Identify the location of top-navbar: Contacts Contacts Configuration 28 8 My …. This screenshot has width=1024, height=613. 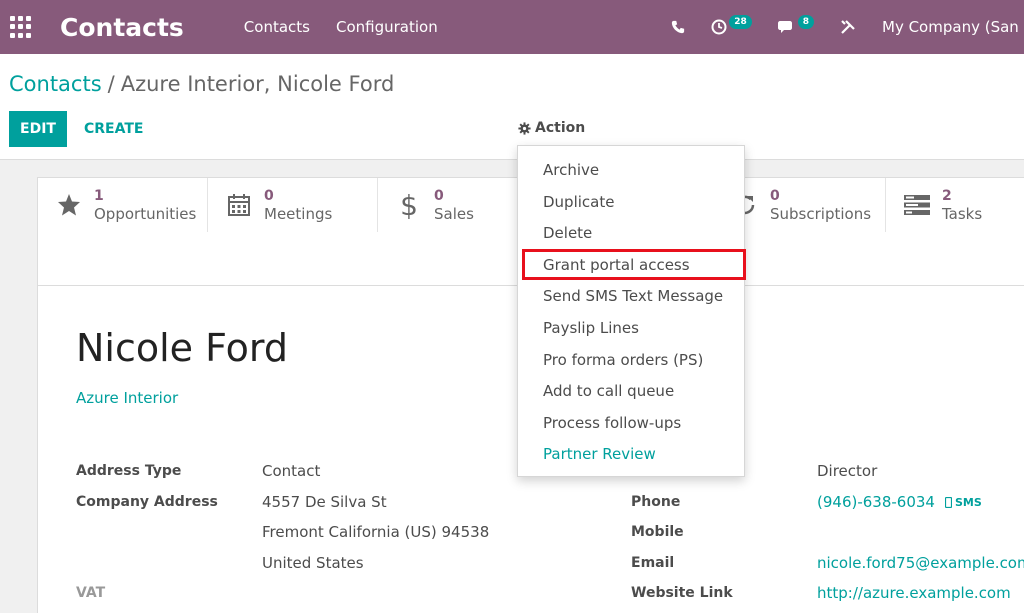
(512, 27).